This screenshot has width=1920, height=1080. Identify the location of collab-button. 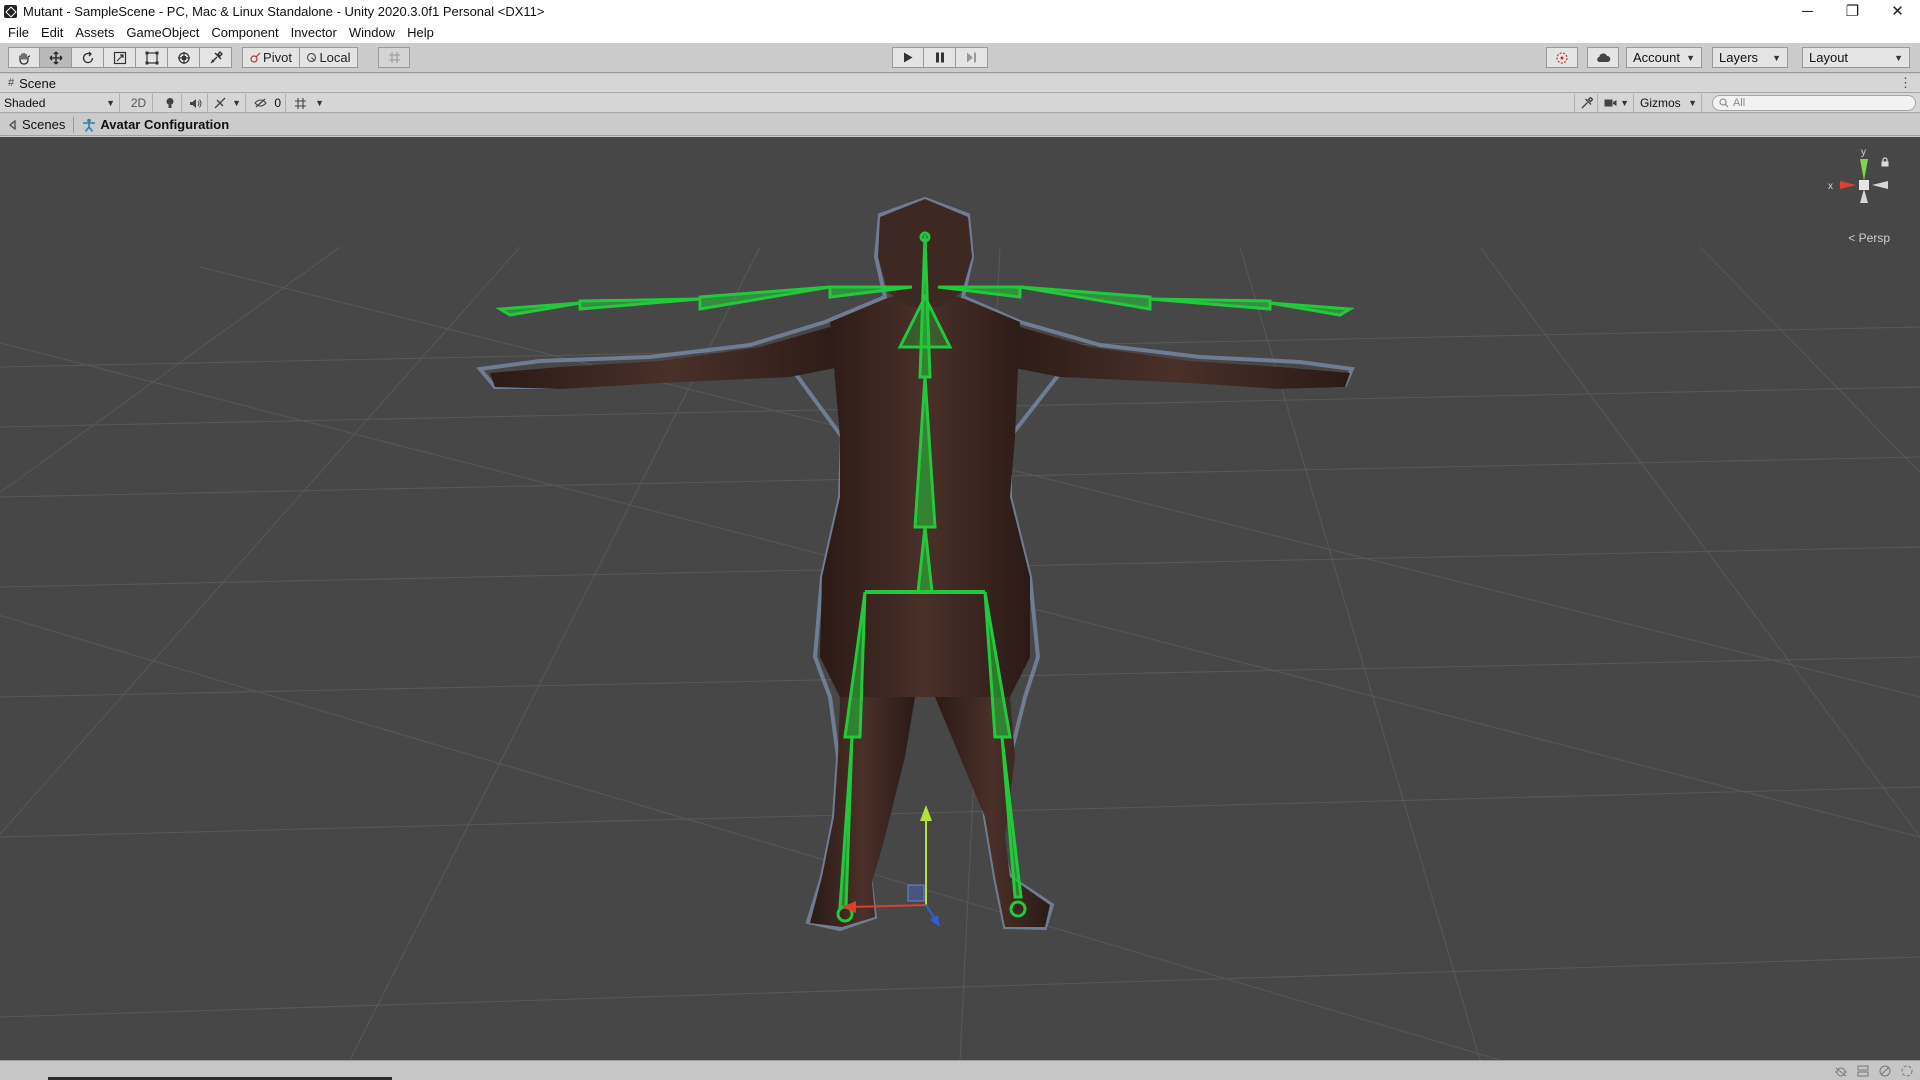
(1562, 57).